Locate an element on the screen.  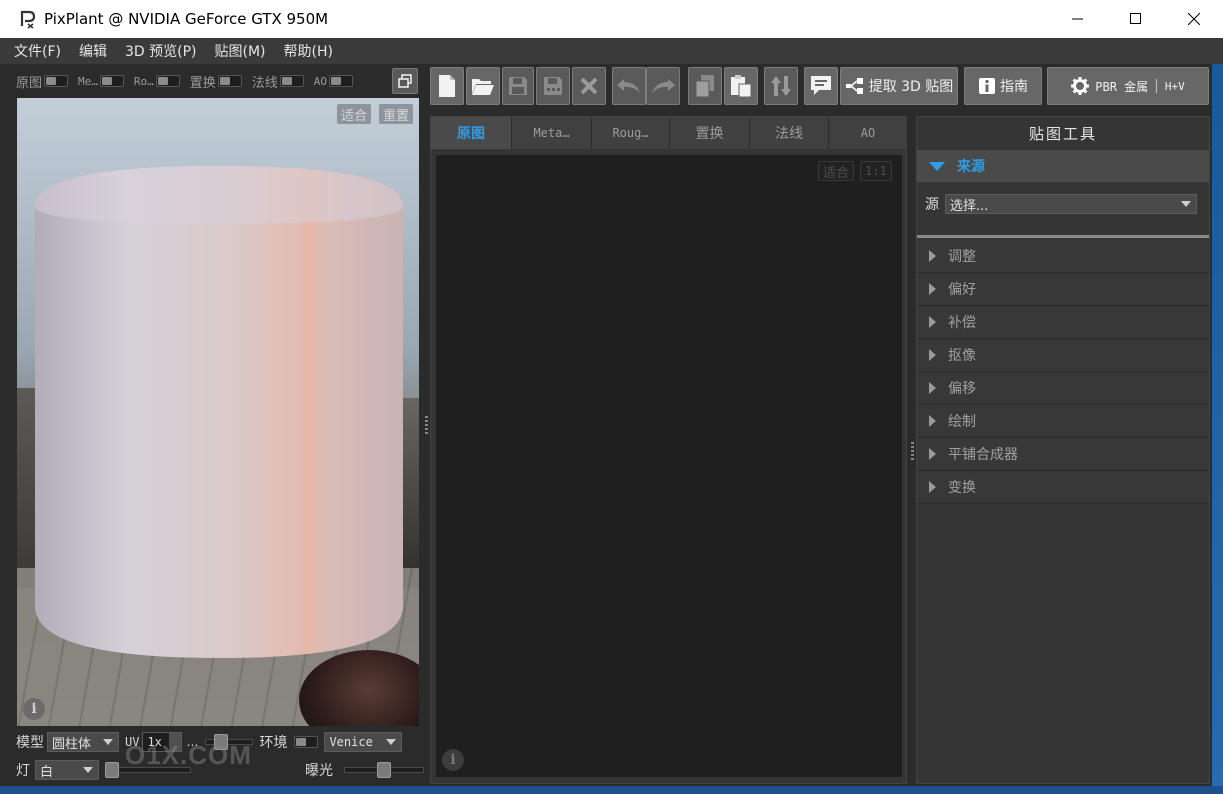
canvas-info-icon: i is located at coordinates (453, 760).